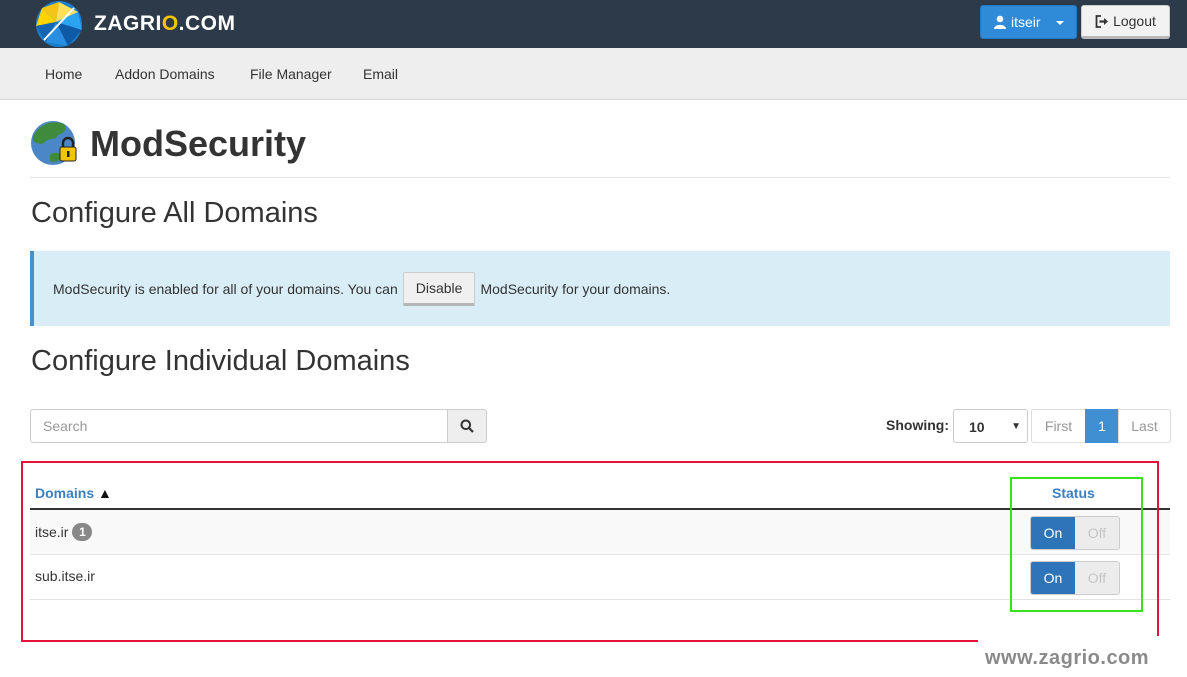 The height and width of the screenshot is (677, 1187). What do you see at coordinates (170, 23) in the screenshot?
I see `brand-name-accent: O` at bounding box center [170, 23].